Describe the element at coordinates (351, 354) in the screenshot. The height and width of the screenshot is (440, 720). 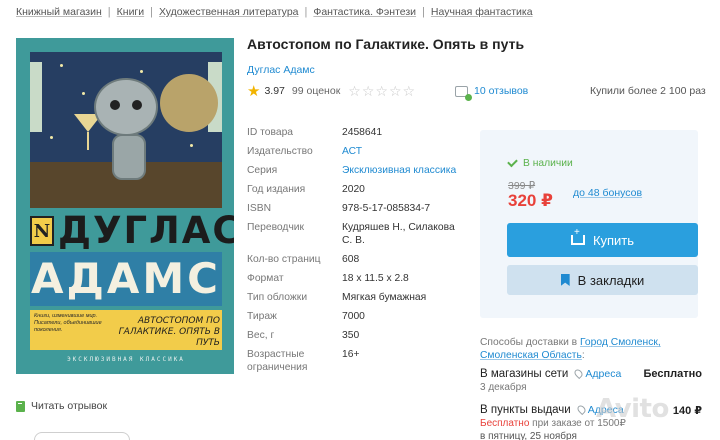
I see `spec-value: 16+` at that location.